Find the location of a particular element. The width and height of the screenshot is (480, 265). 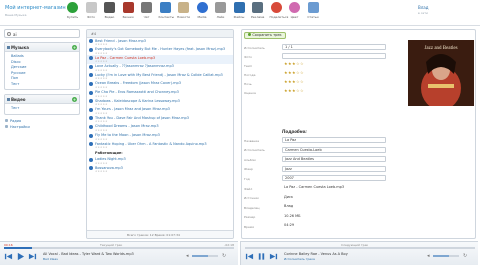

user-name: Влад is located at coordinates (423, 7).